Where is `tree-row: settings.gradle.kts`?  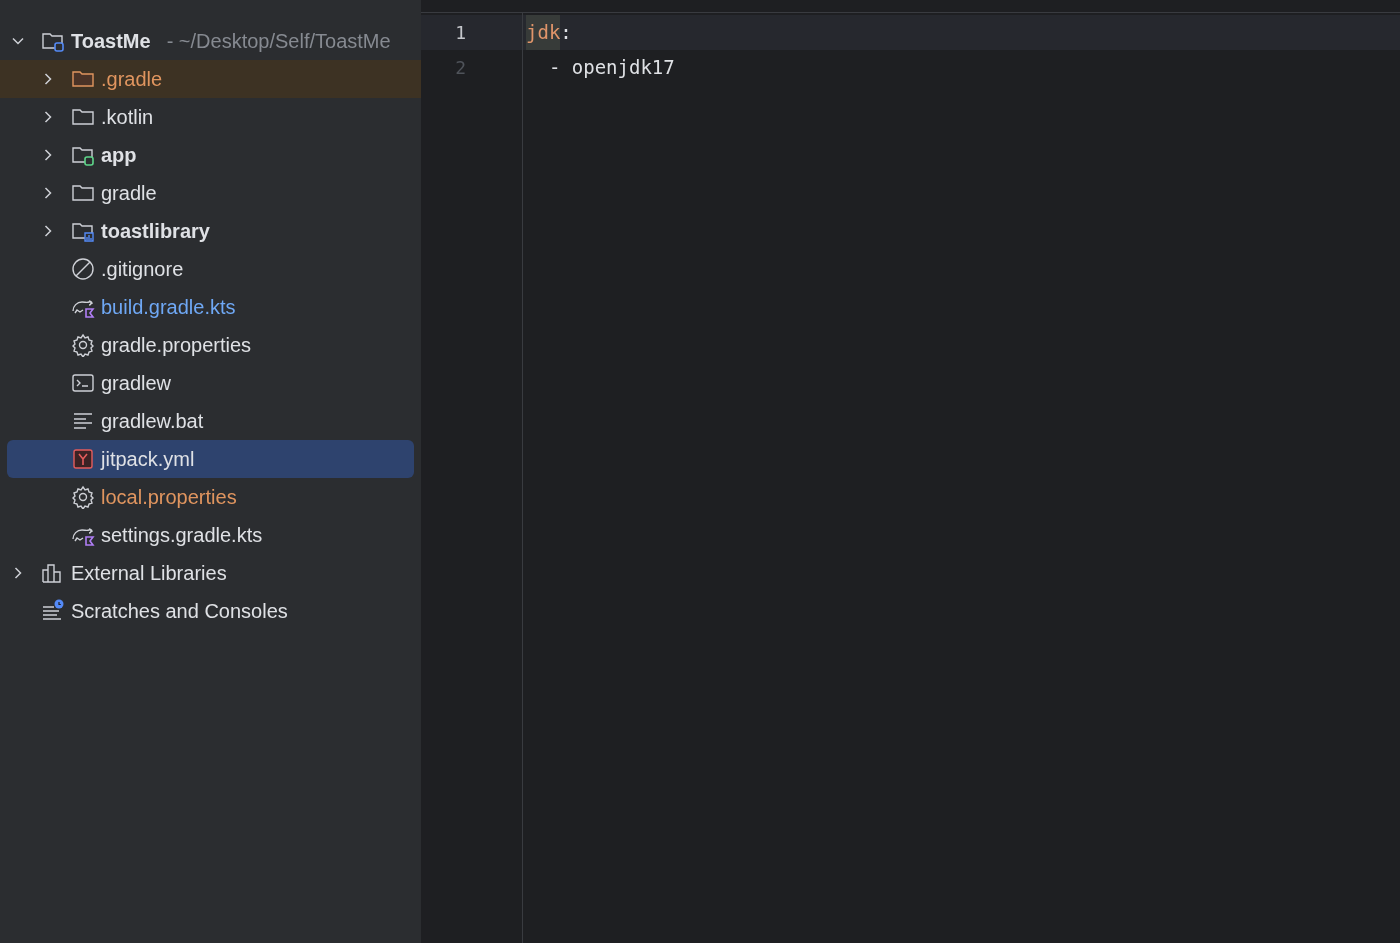
tree-row: settings.gradle.kts is located at coordinates (210, 535).